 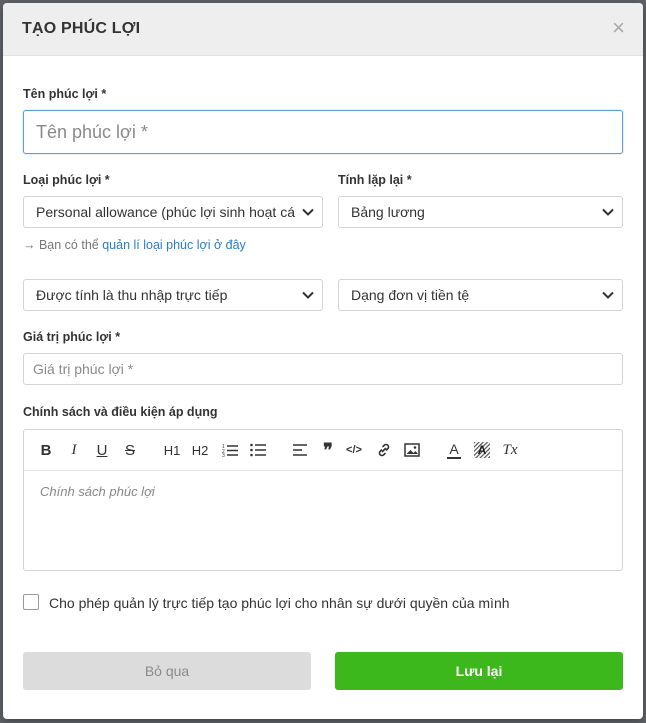 What do you see at coordinates (258, 450) in the screenshot?
I see `bullet-list-icon` at bounding box center [258, 450].